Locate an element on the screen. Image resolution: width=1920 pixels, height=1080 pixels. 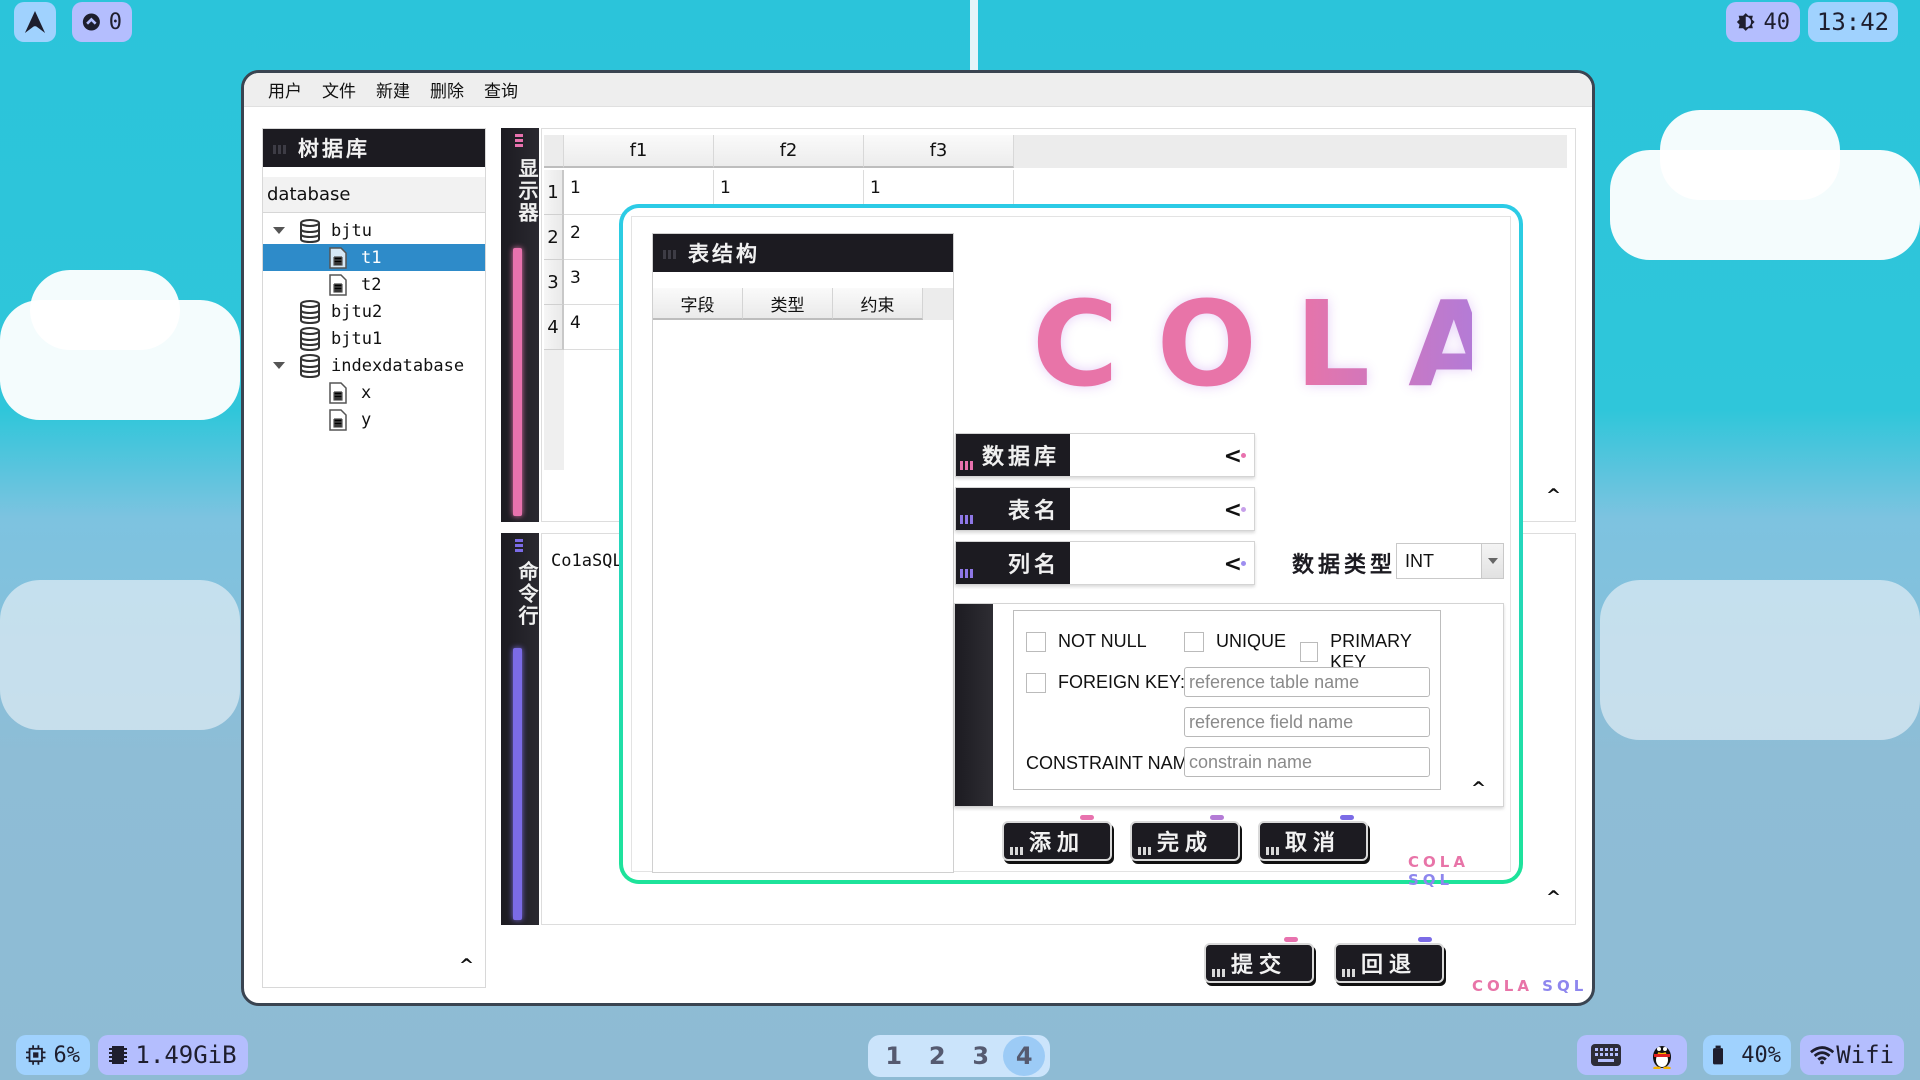
primary-key-checkbox is located at coordinates (1309, 652).